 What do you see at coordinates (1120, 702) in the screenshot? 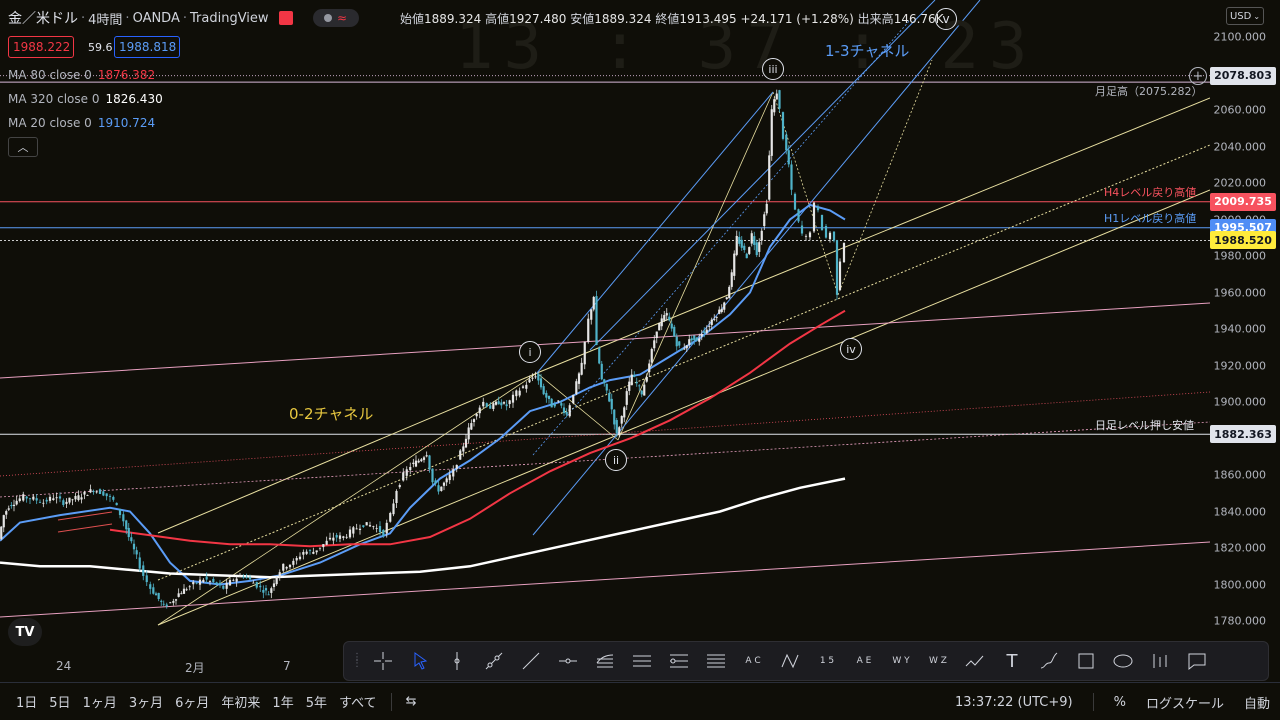
I see `percent-toggle: %` at bounding box center [1120, 702].